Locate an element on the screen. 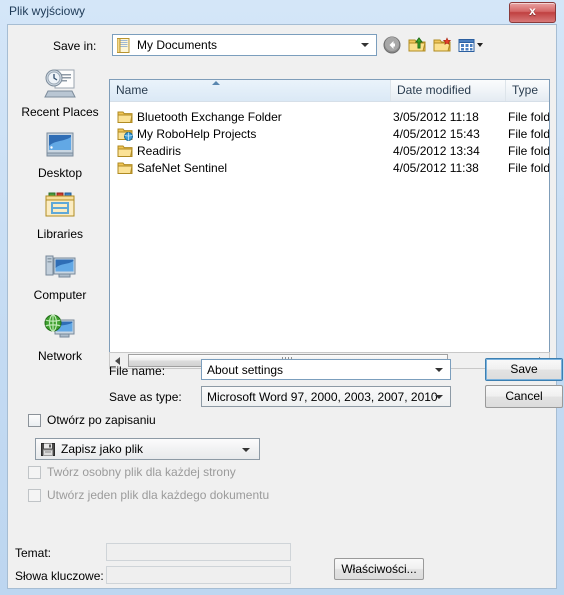 Image resolution: width=564 pixels, height=595 pixels. network-icon is located at coordinates (59, 326).